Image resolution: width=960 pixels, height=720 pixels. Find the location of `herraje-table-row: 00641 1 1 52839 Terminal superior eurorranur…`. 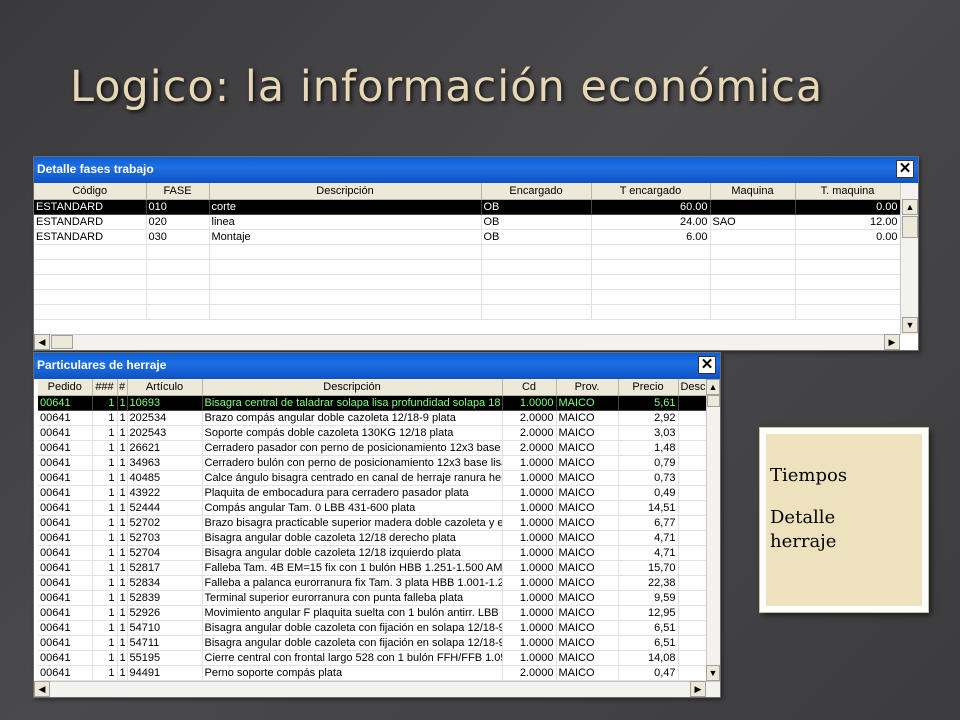

herraje-table-row: 00641 1 1 52839 Terminal superior eurorranur… is located at coordinates (373, 598).